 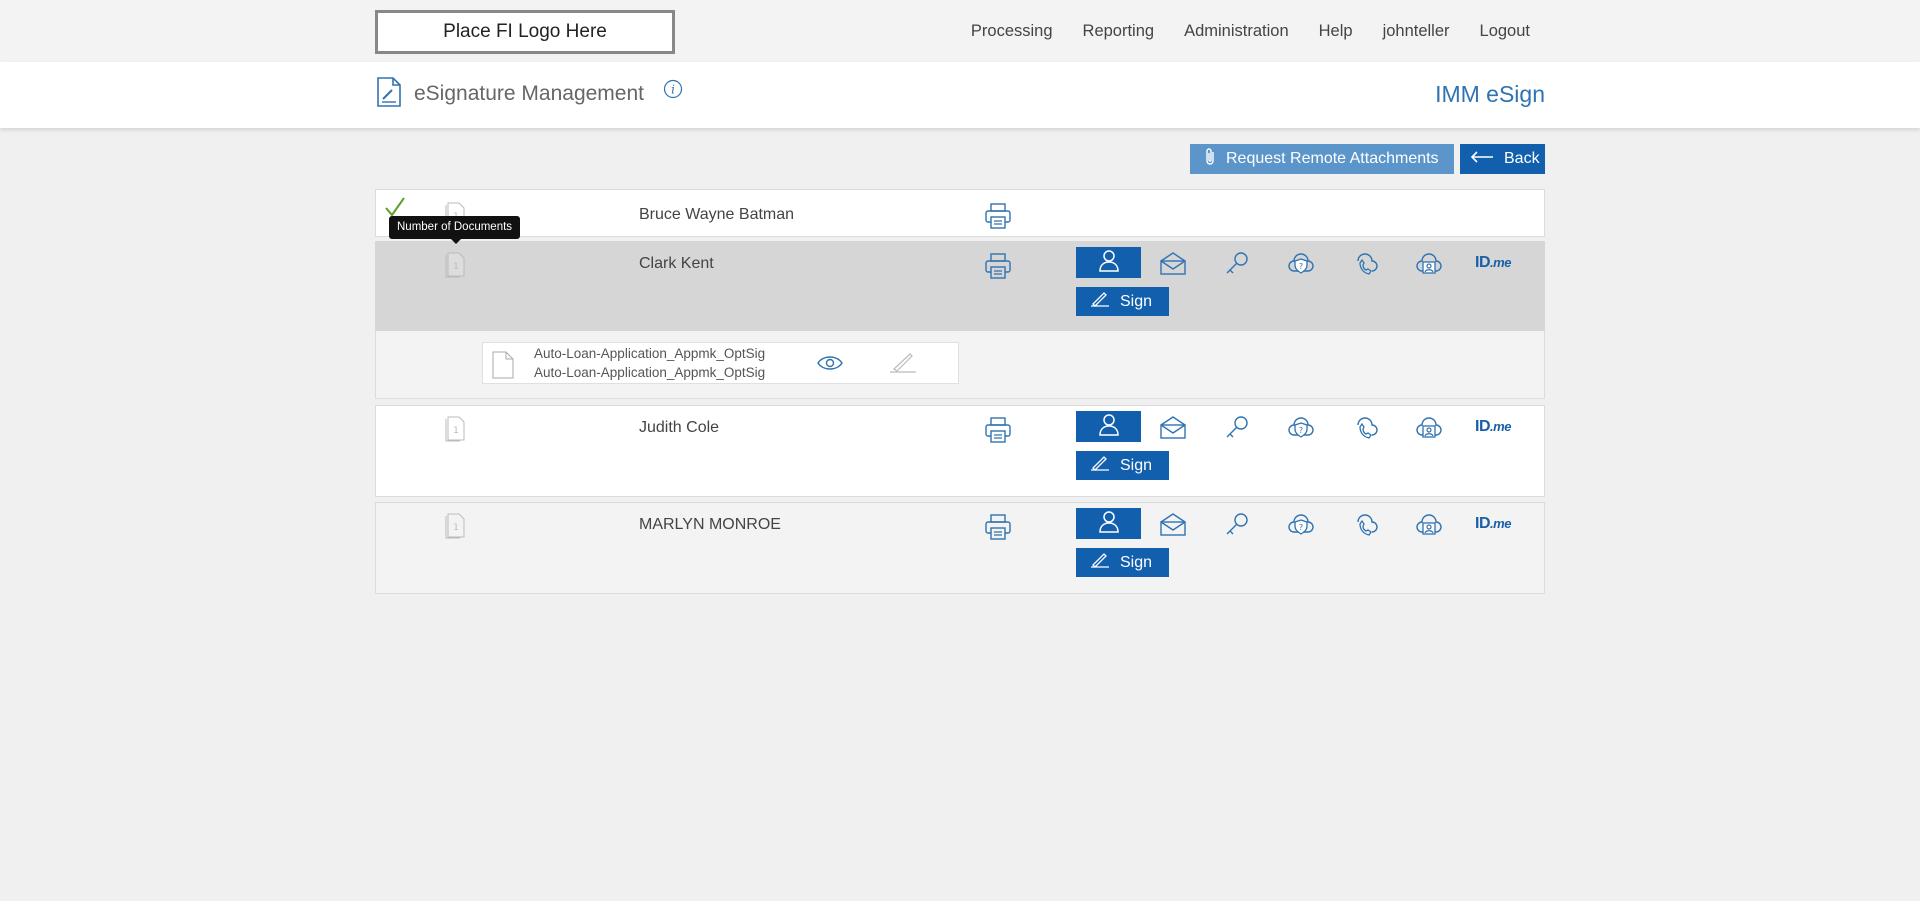 What do you see at coordinates (717, 214) in the screenshot?
I see `signer-name: Bruce Wayne Batman` at bounding box center [717, 214].